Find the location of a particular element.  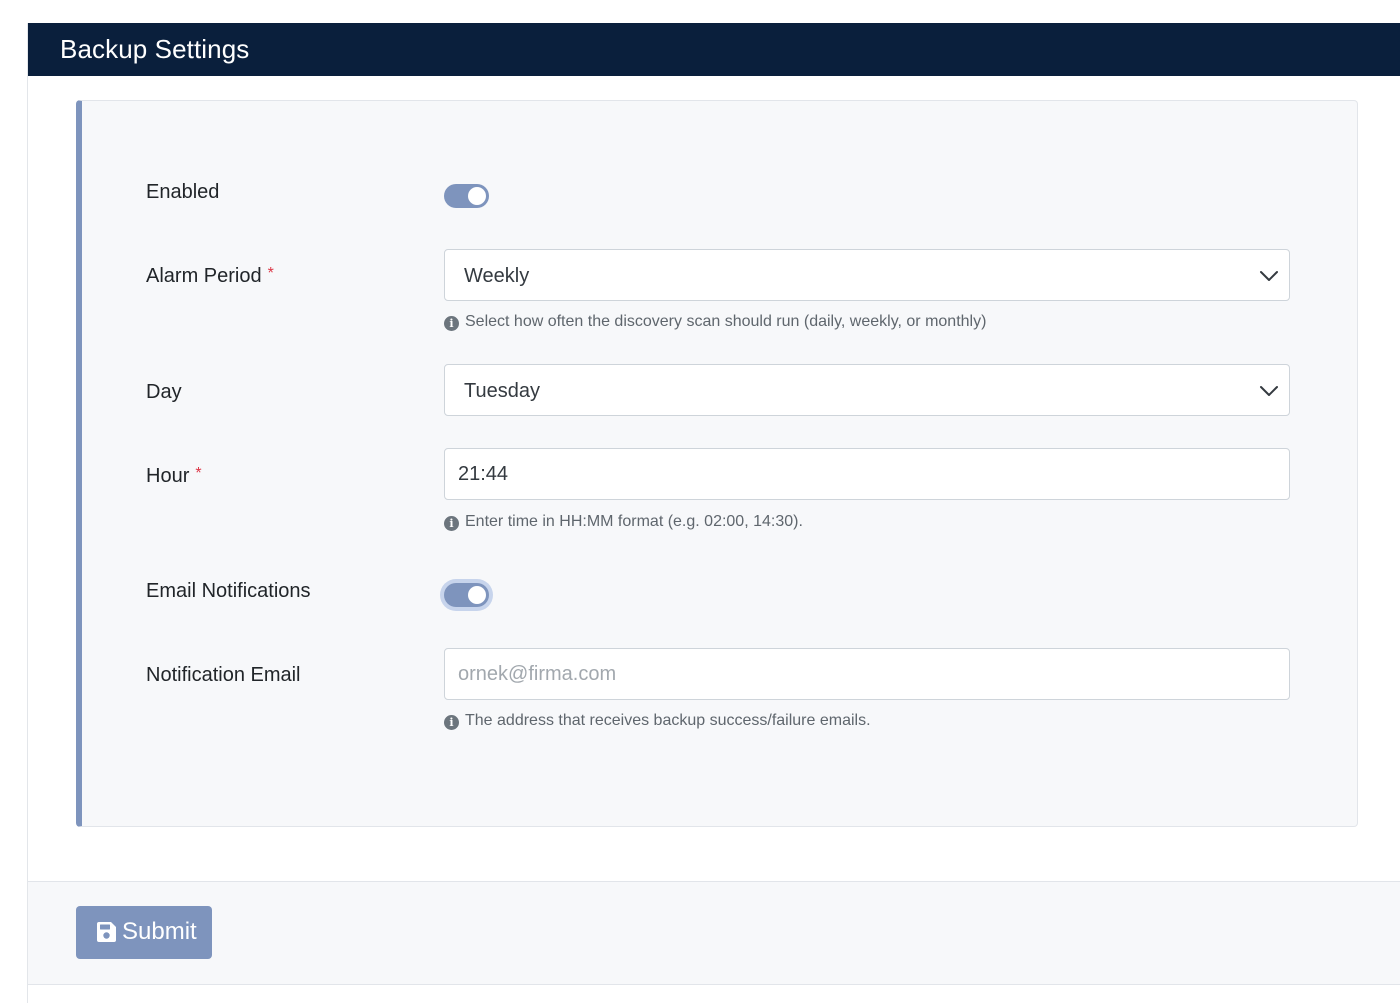

notification-email-label: Notification Email is located at coordinates (223, 675).